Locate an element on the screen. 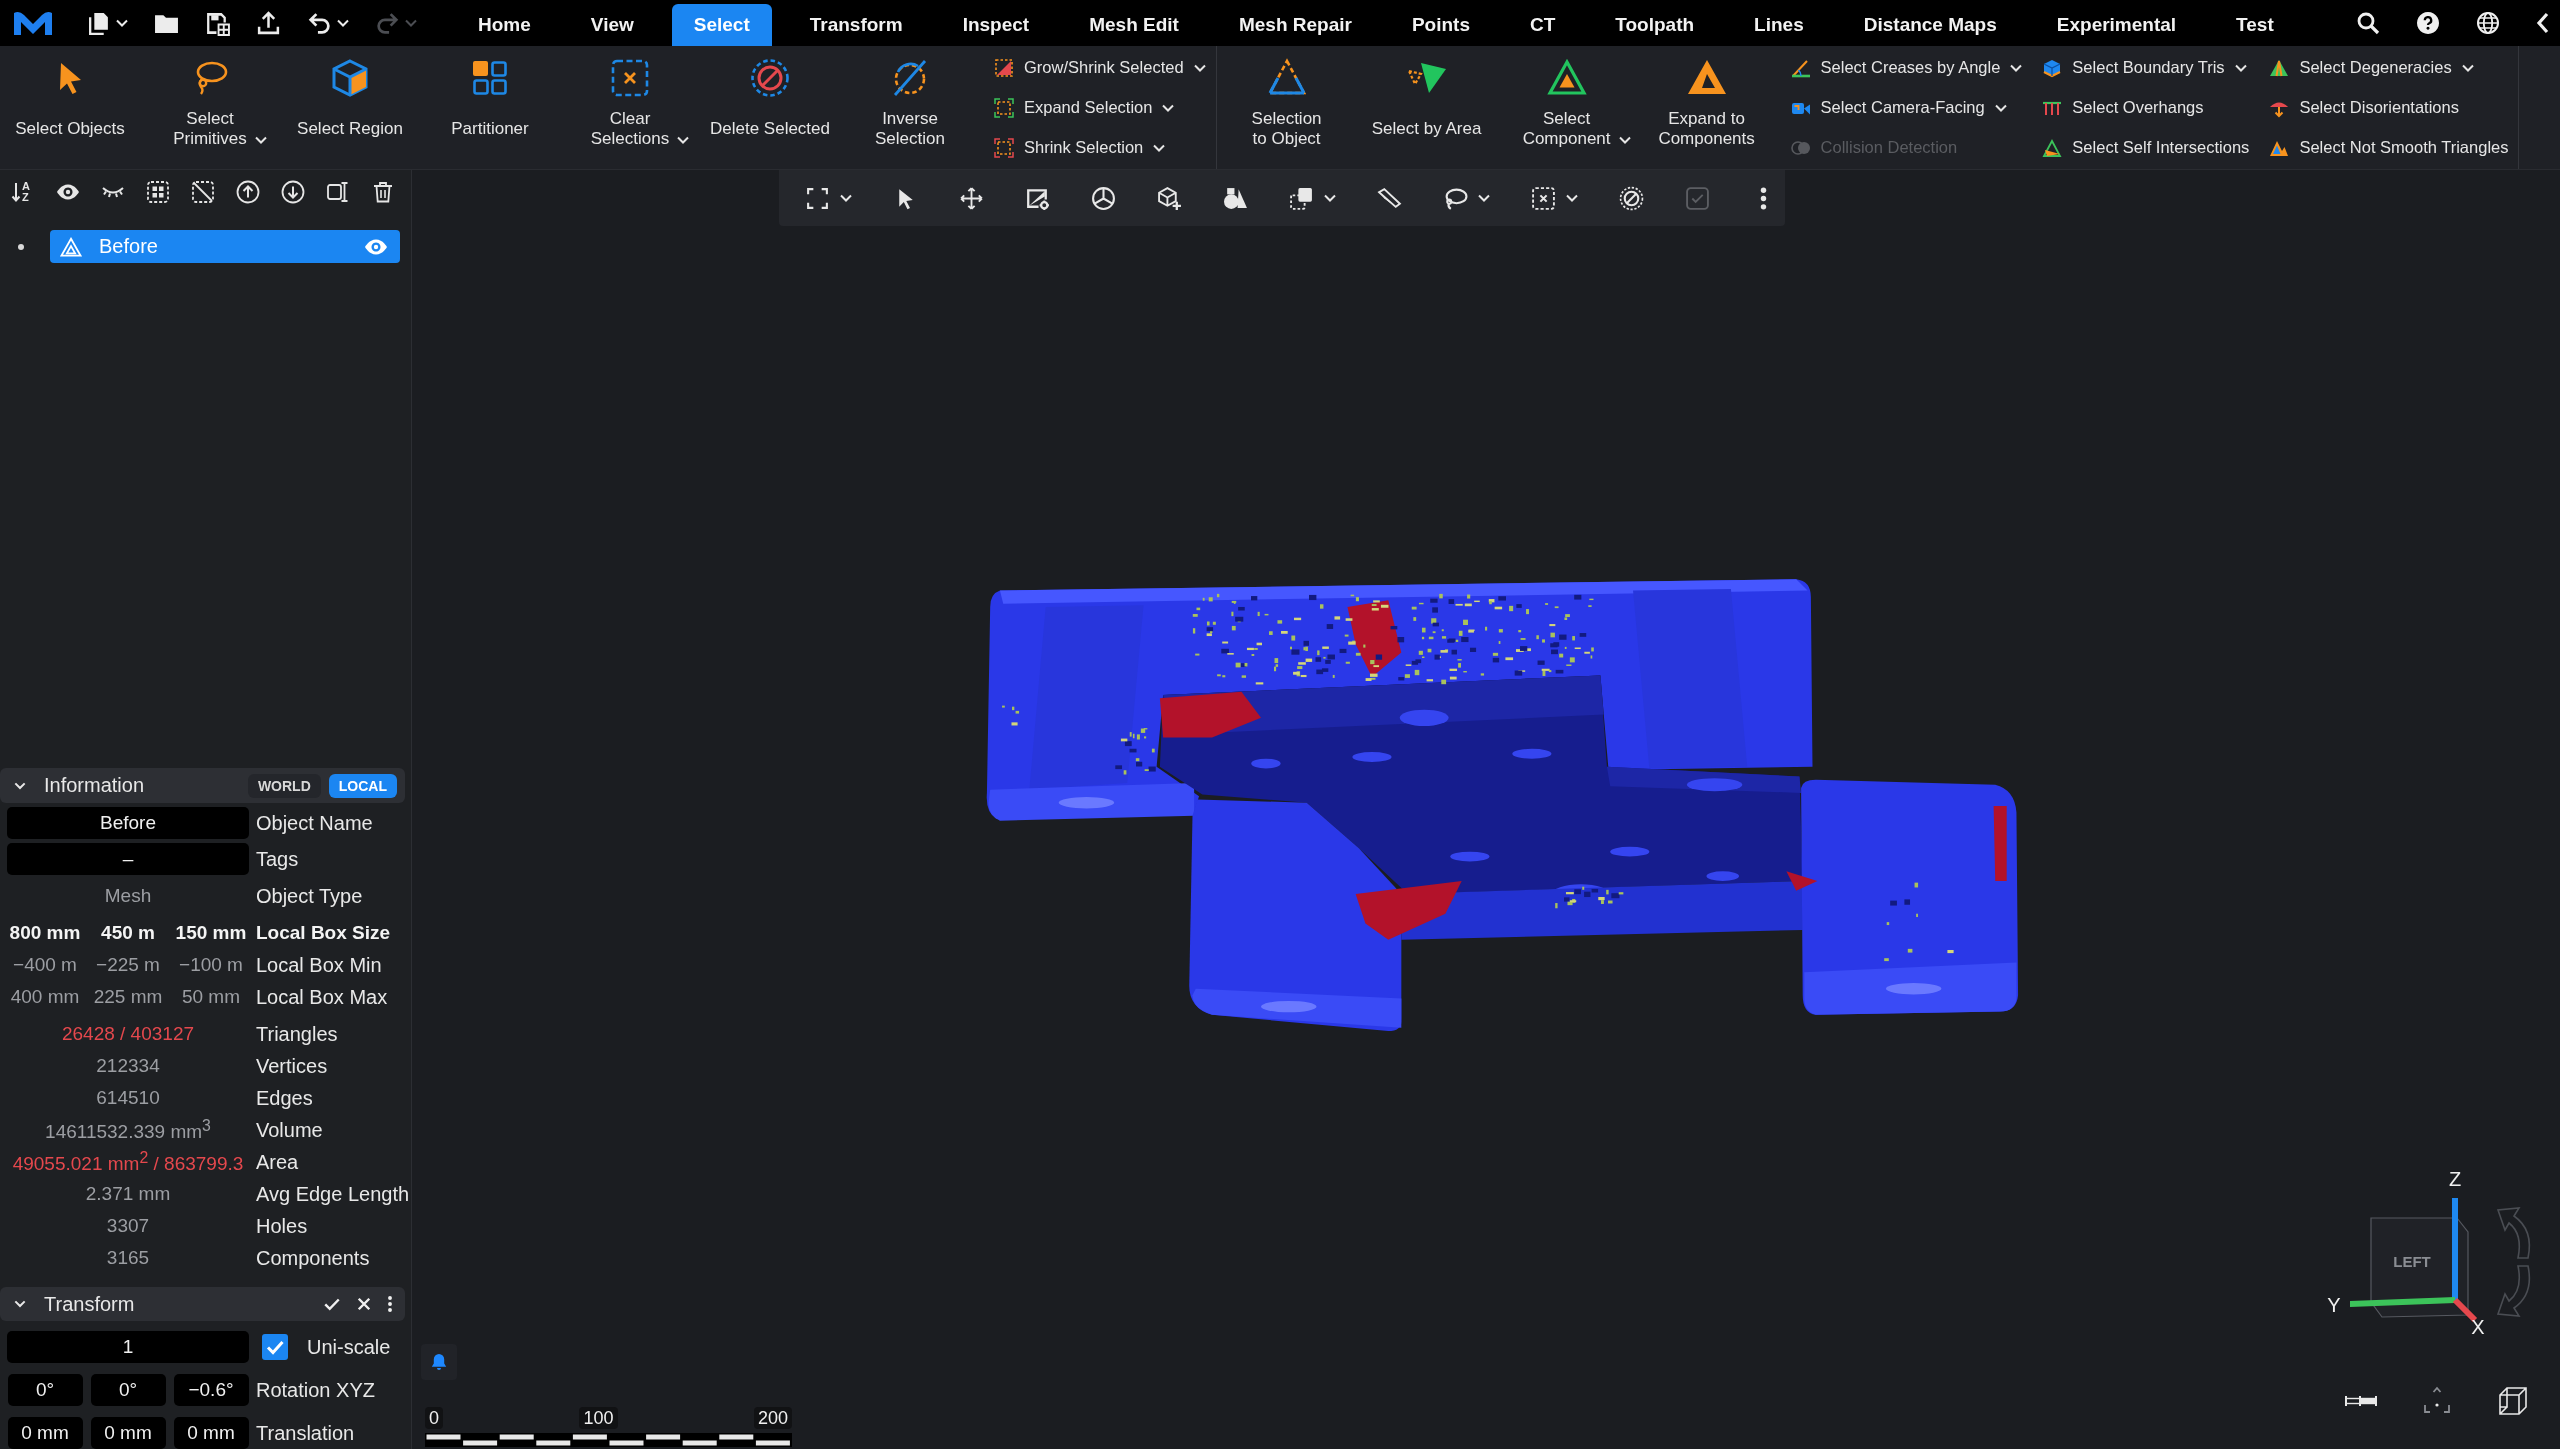 The height and width of the screenshot is (1449, 2560). arrow-down-circle-icon is located at coordinates (293, 192).